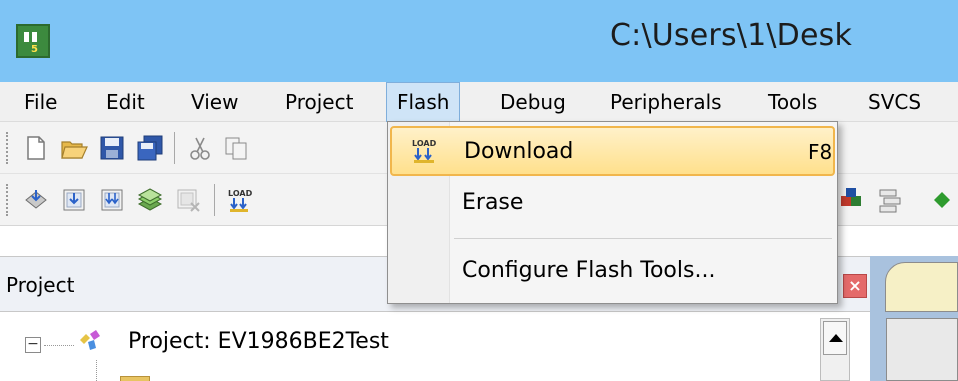 Image resolution: width=958 pixels, height=381 pixels. What do you see at coordinates (33, 41) in the screenshot?
I see `uvision-icon: 5` at bounding box center [33, 41].